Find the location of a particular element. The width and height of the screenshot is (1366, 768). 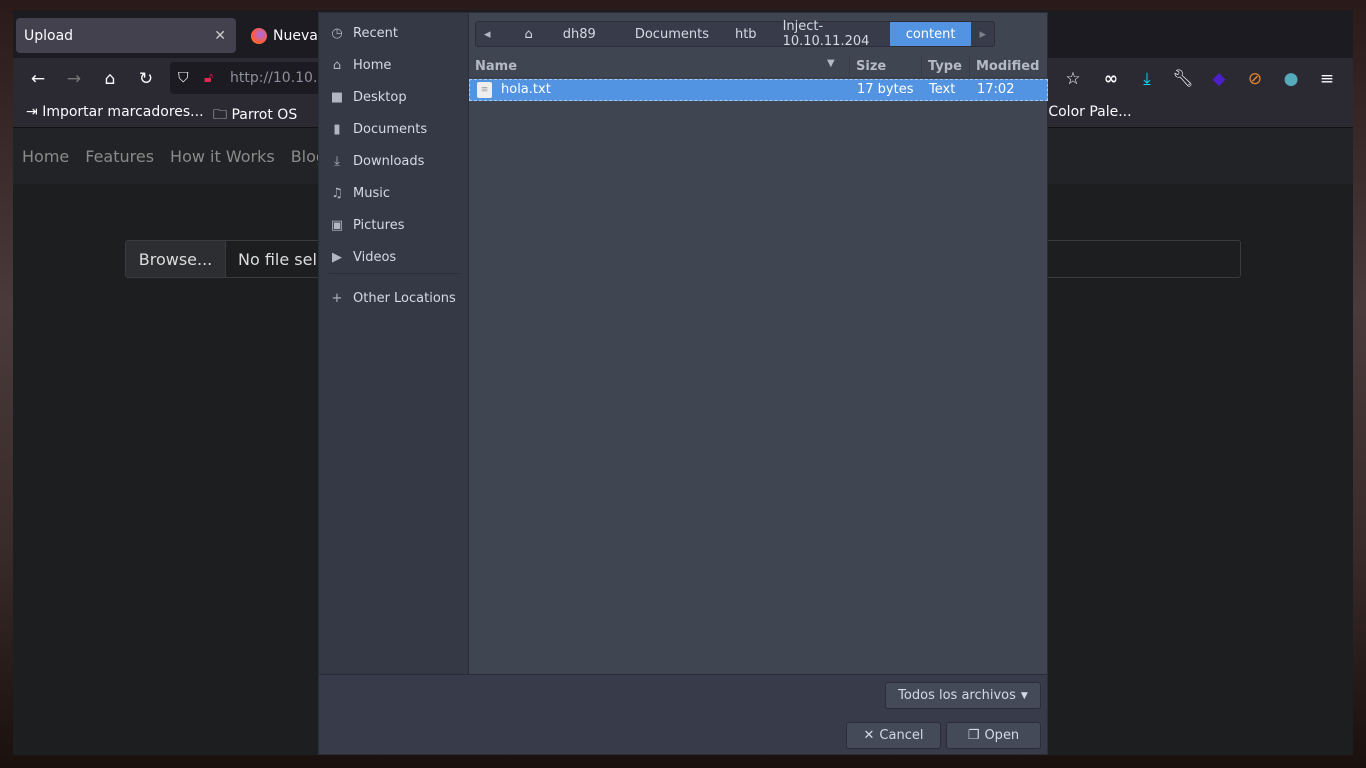

text-file-icon: ≡ is located at coordinates (484, 90).